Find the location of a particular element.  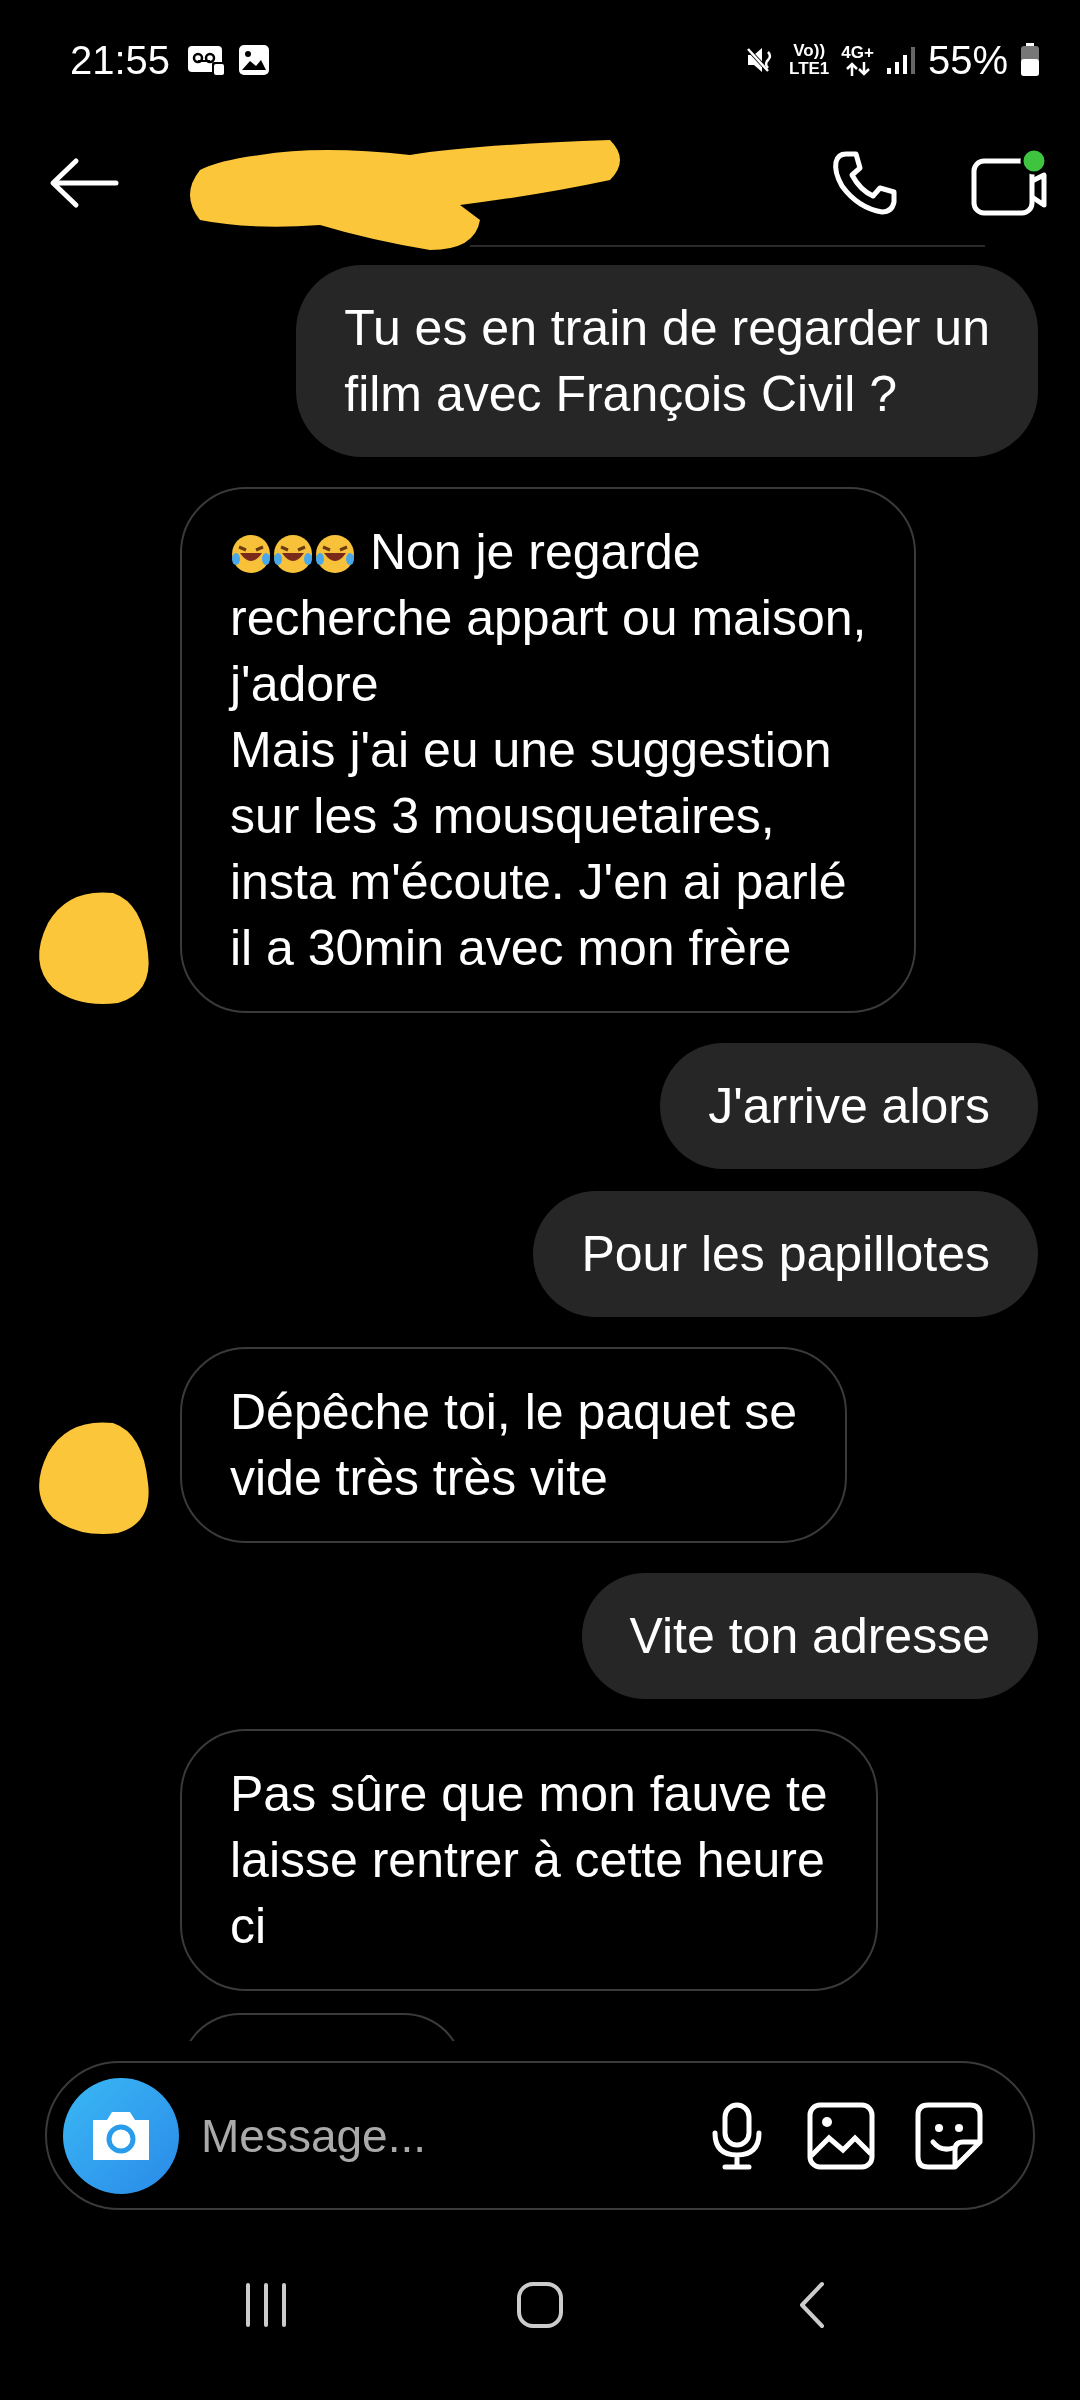

volte-label: Vo)) is located at coordinates (809, 51).